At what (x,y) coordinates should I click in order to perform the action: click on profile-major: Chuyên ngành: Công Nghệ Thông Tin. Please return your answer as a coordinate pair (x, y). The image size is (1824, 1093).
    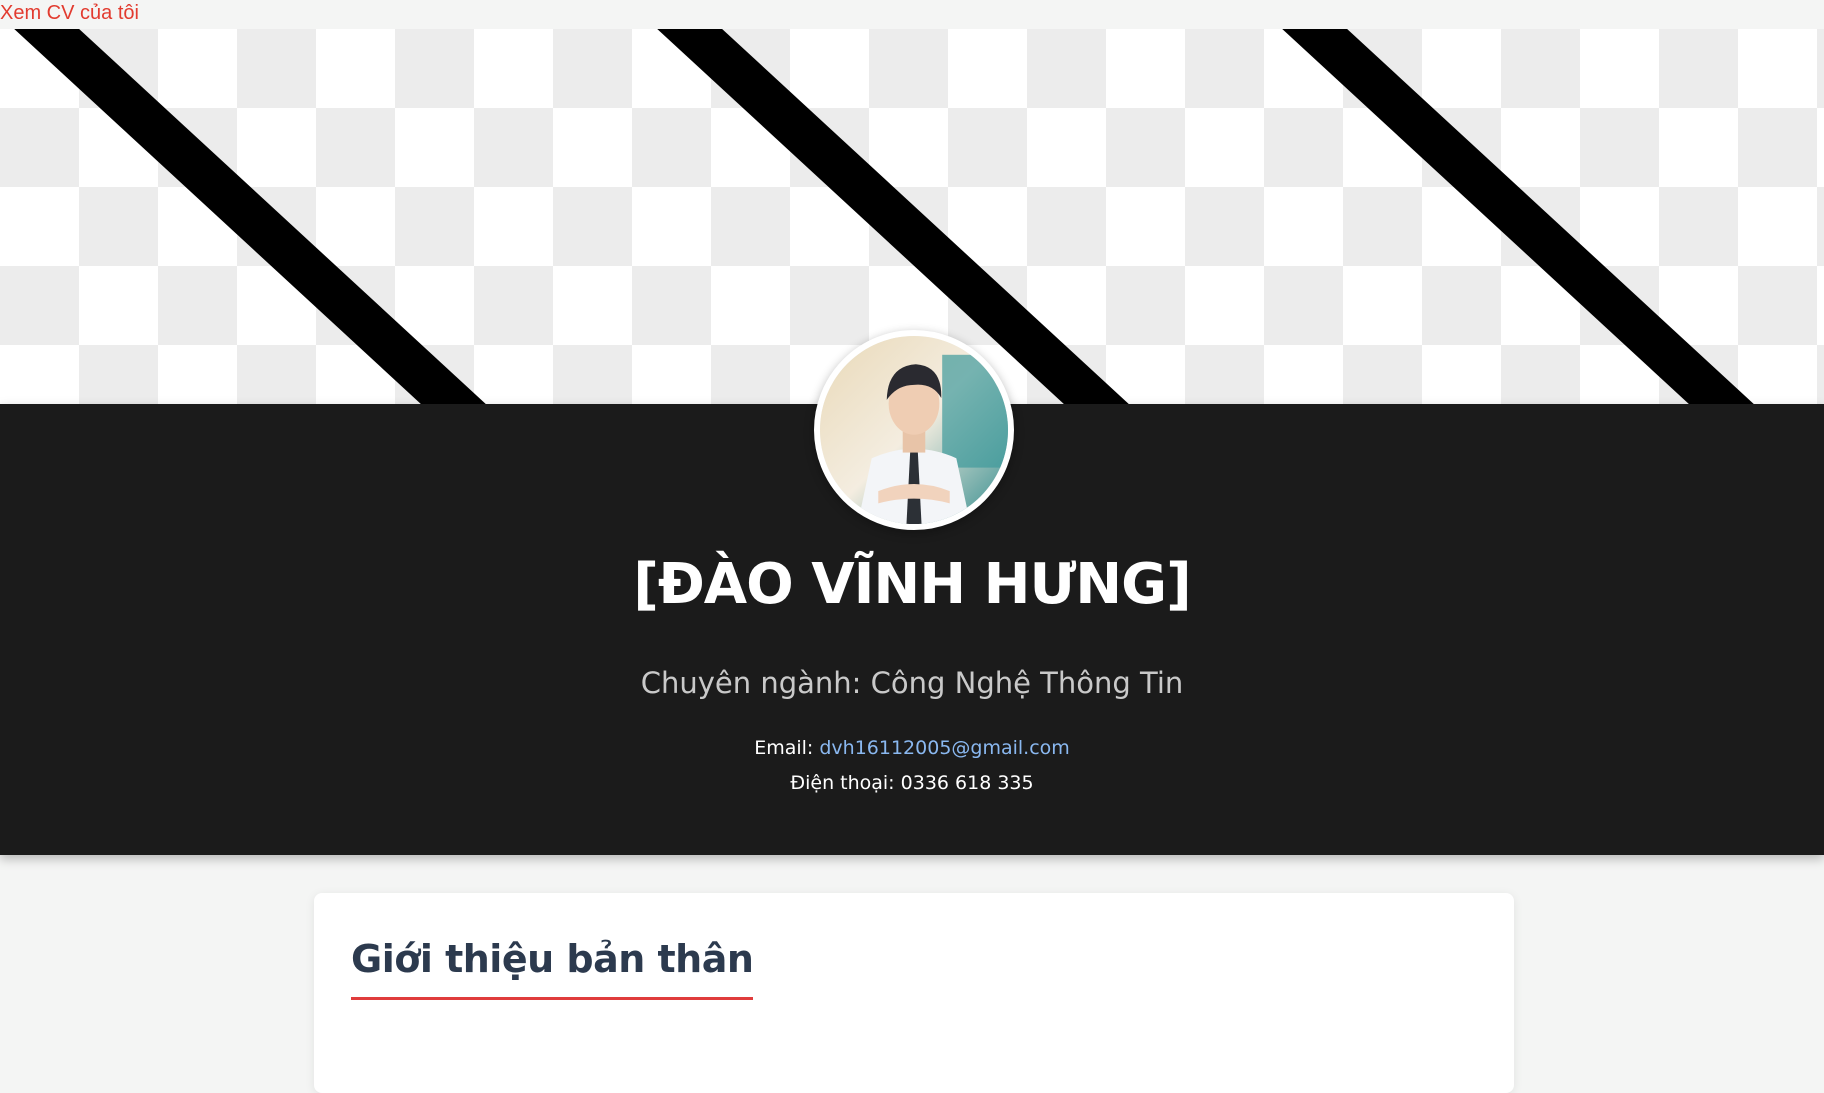
    Looking at the image, I should click on (912, 683).